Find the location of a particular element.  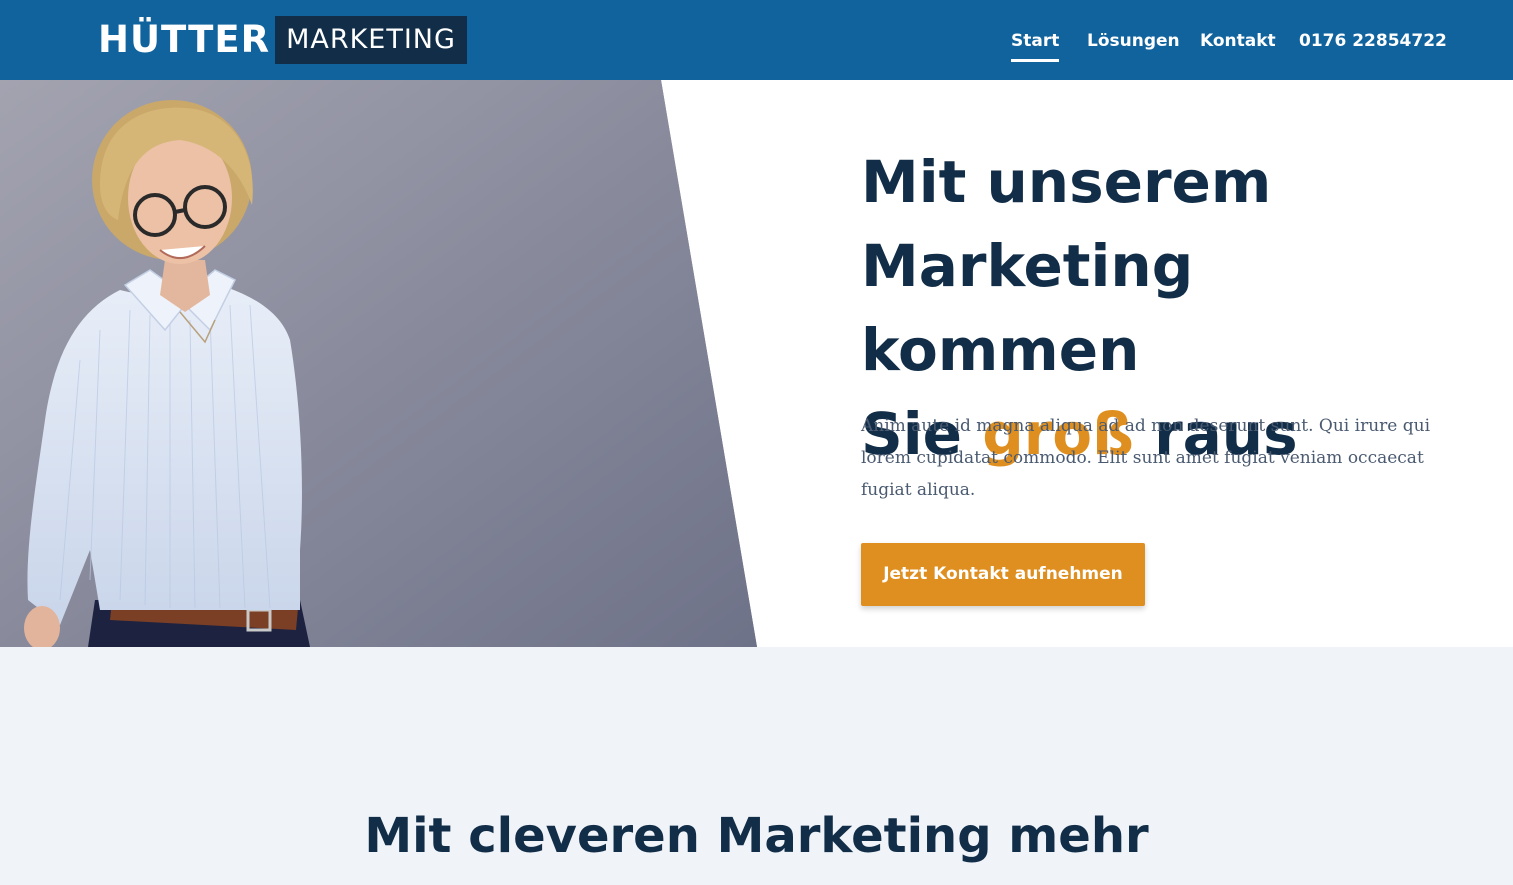

nav-item-kontakt: Kontakt is located at coordinates (1238, 41).